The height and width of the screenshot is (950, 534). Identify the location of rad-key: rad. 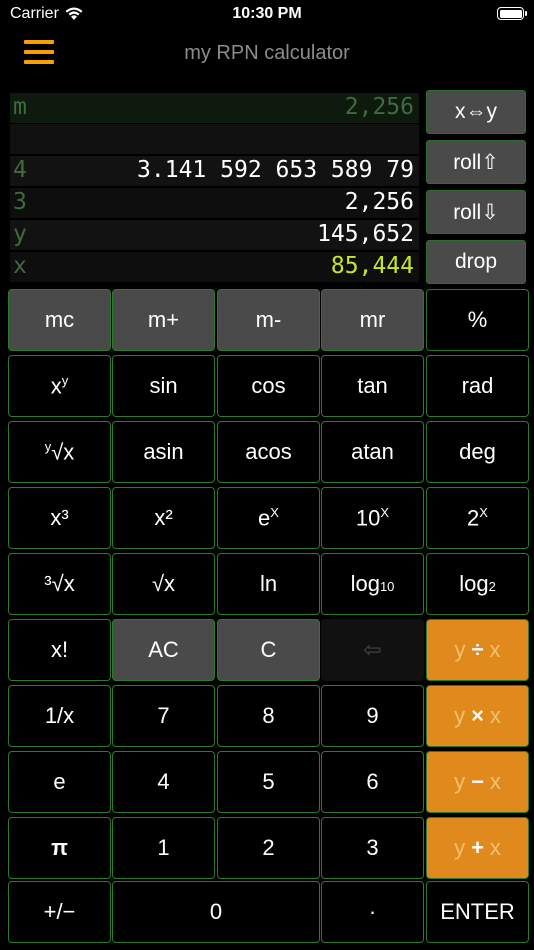
(477, 386).